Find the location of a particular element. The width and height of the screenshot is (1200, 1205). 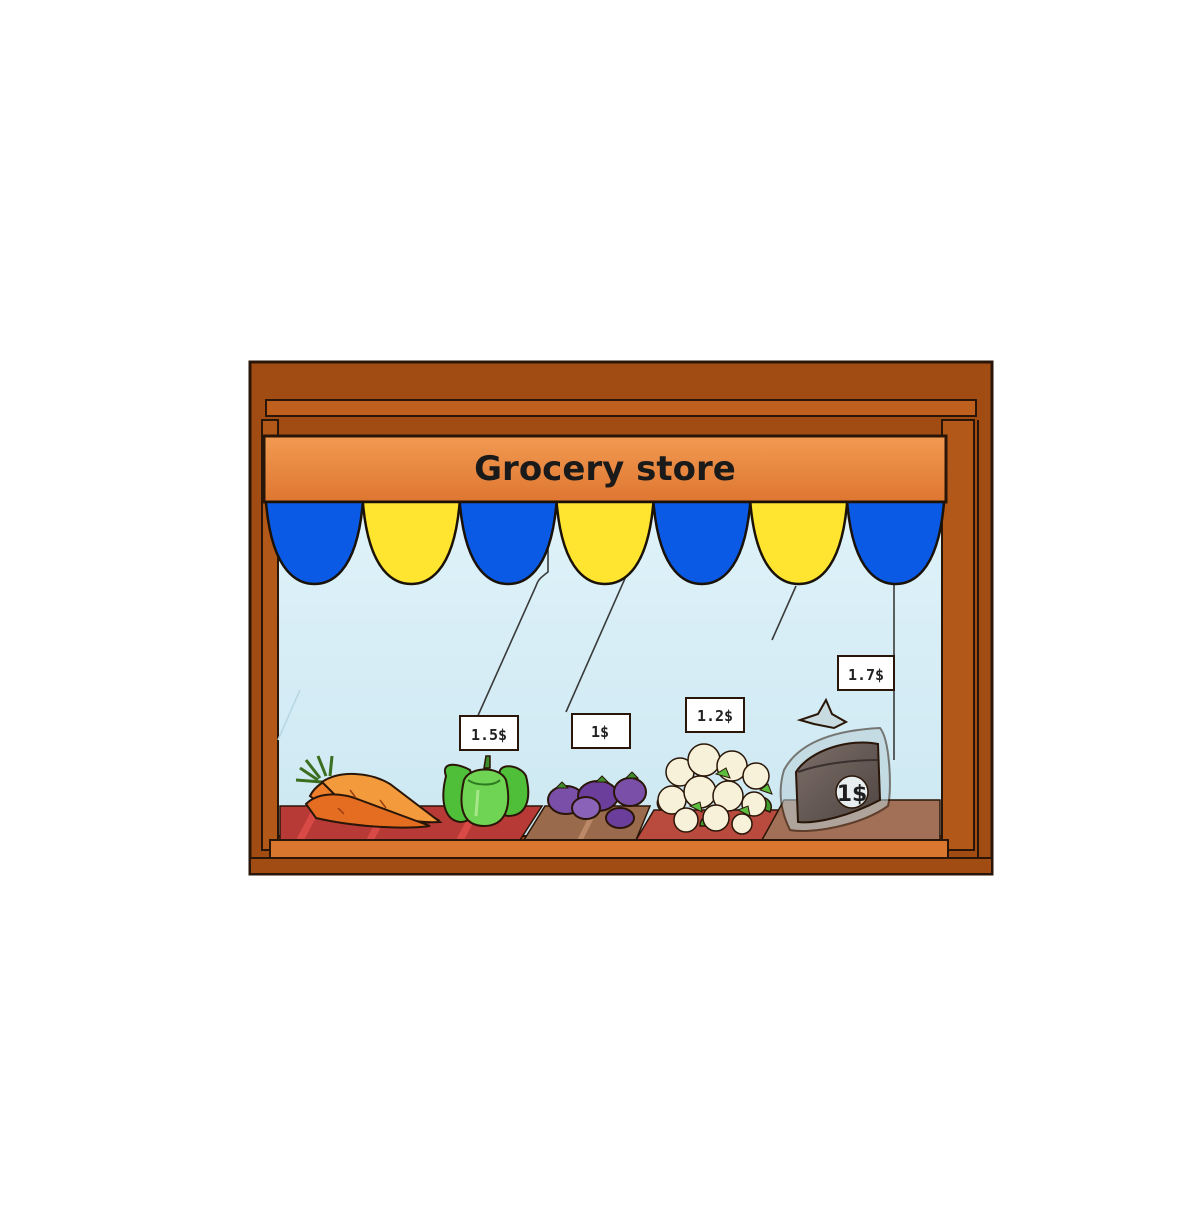

price-peppers: 1.5$ is located at coordinates (489, 735).